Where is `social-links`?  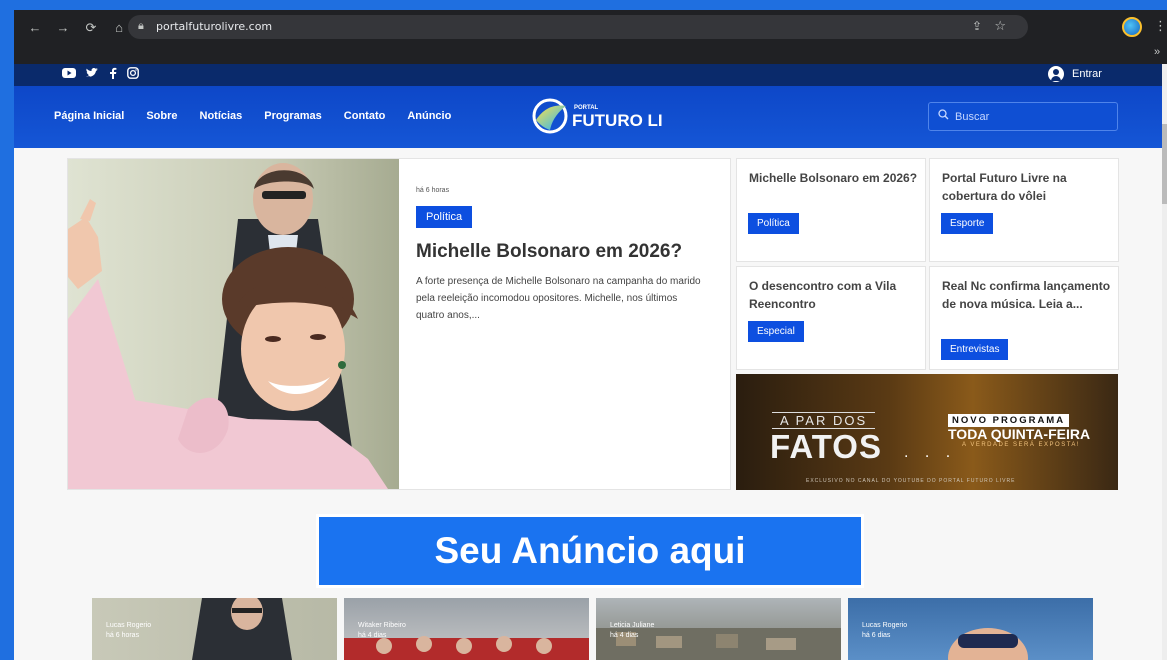
social-links is located at coordinates (100, 73).